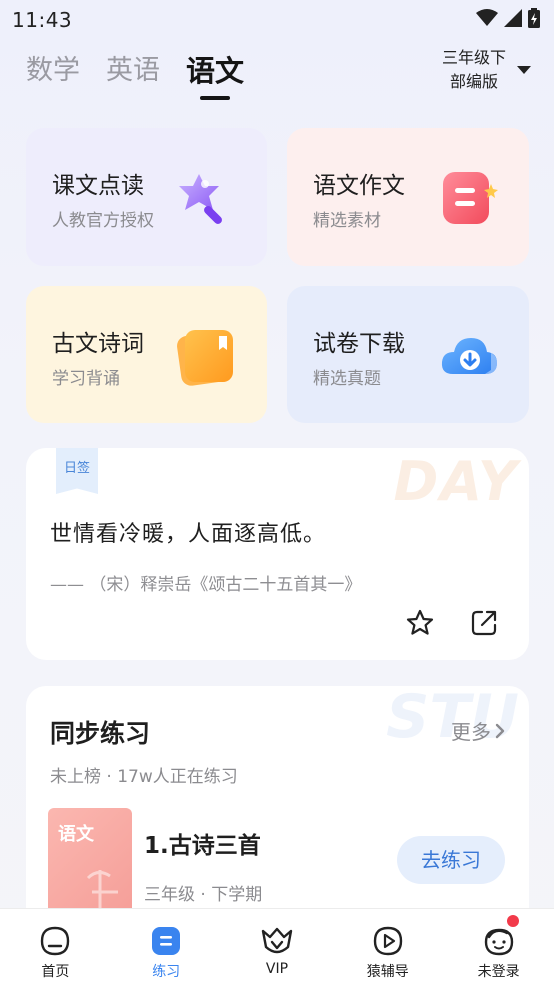  What do you see at coordinates (359, 186) in the screenshot?
I see `card-title: 语文作文` at bounding box center [359, 186].